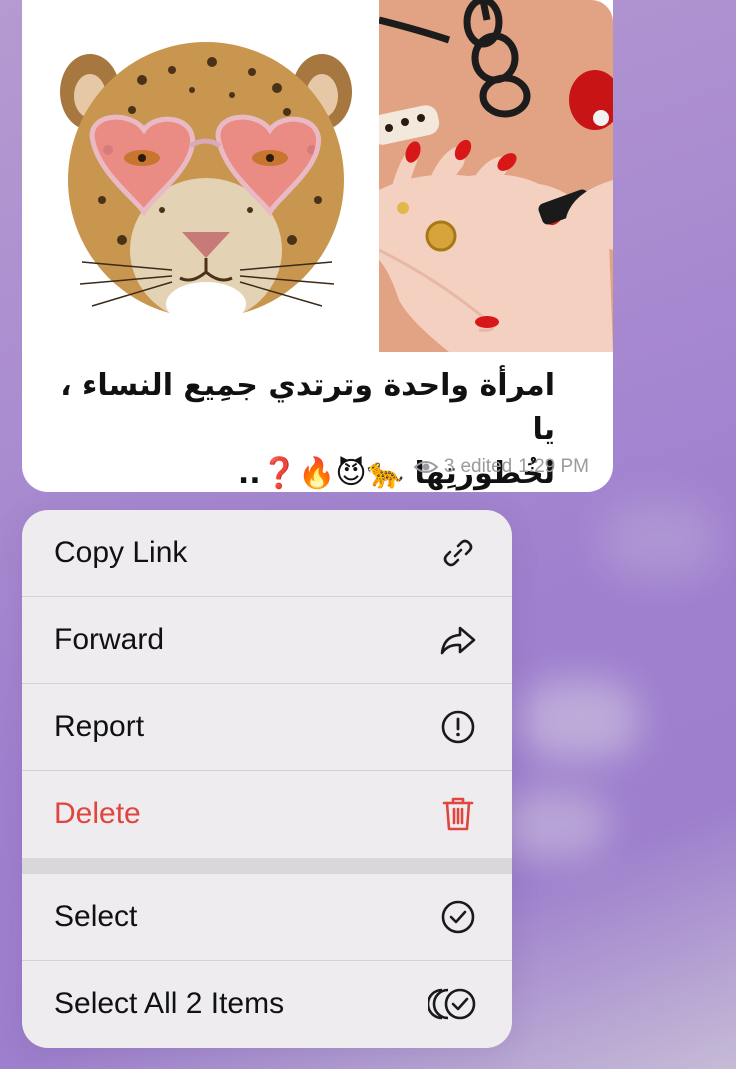 Image resolution: width=736 pixels, height=1069 pixels. I want to click on checkmark-circle-icon, so click(458, 917).